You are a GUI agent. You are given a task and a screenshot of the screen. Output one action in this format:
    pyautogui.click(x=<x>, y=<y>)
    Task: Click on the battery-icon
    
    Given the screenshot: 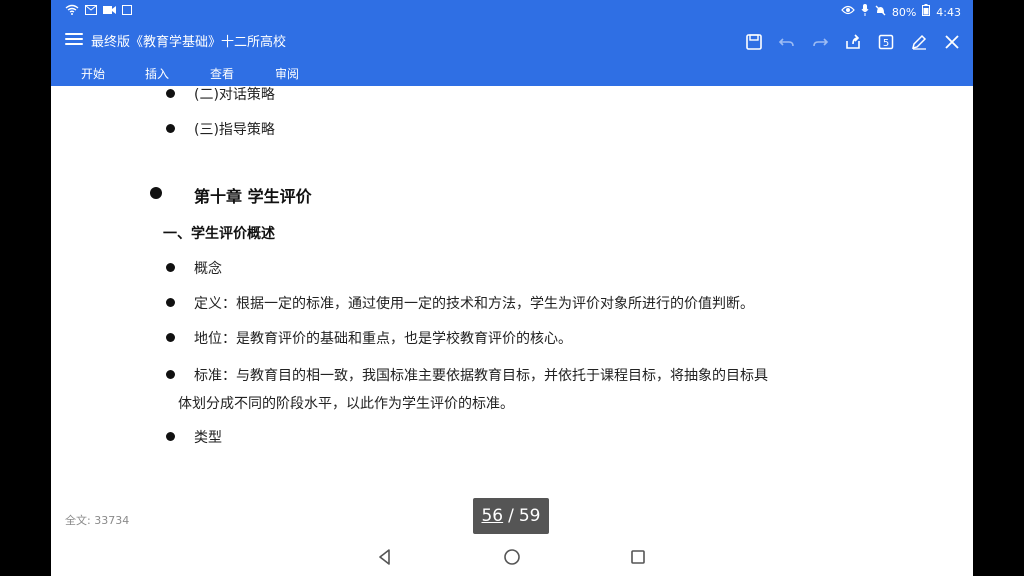 What is the action you would take?
    pyautogui.click(x=926, y=12)
    